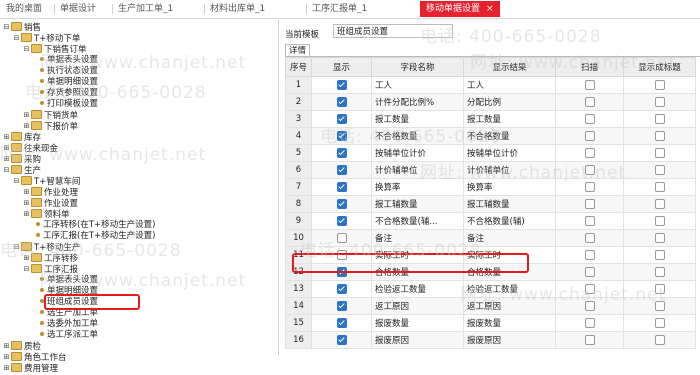 The height and width of the screenshot is (375, 700). I want to click on table-row: 2 计件分配比例% 分配比例, so click(490, 102).